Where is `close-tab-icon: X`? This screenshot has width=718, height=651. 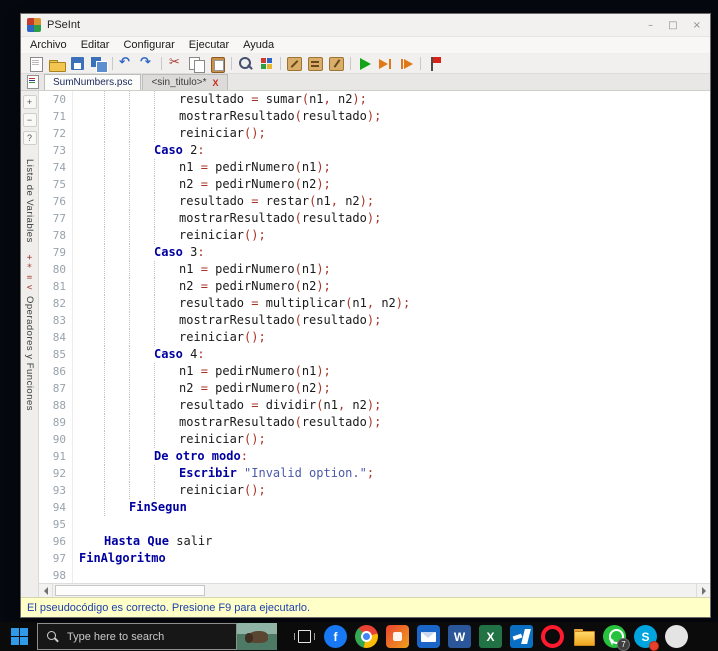 close-tab-icon: X is located at coordinates (216, 83).